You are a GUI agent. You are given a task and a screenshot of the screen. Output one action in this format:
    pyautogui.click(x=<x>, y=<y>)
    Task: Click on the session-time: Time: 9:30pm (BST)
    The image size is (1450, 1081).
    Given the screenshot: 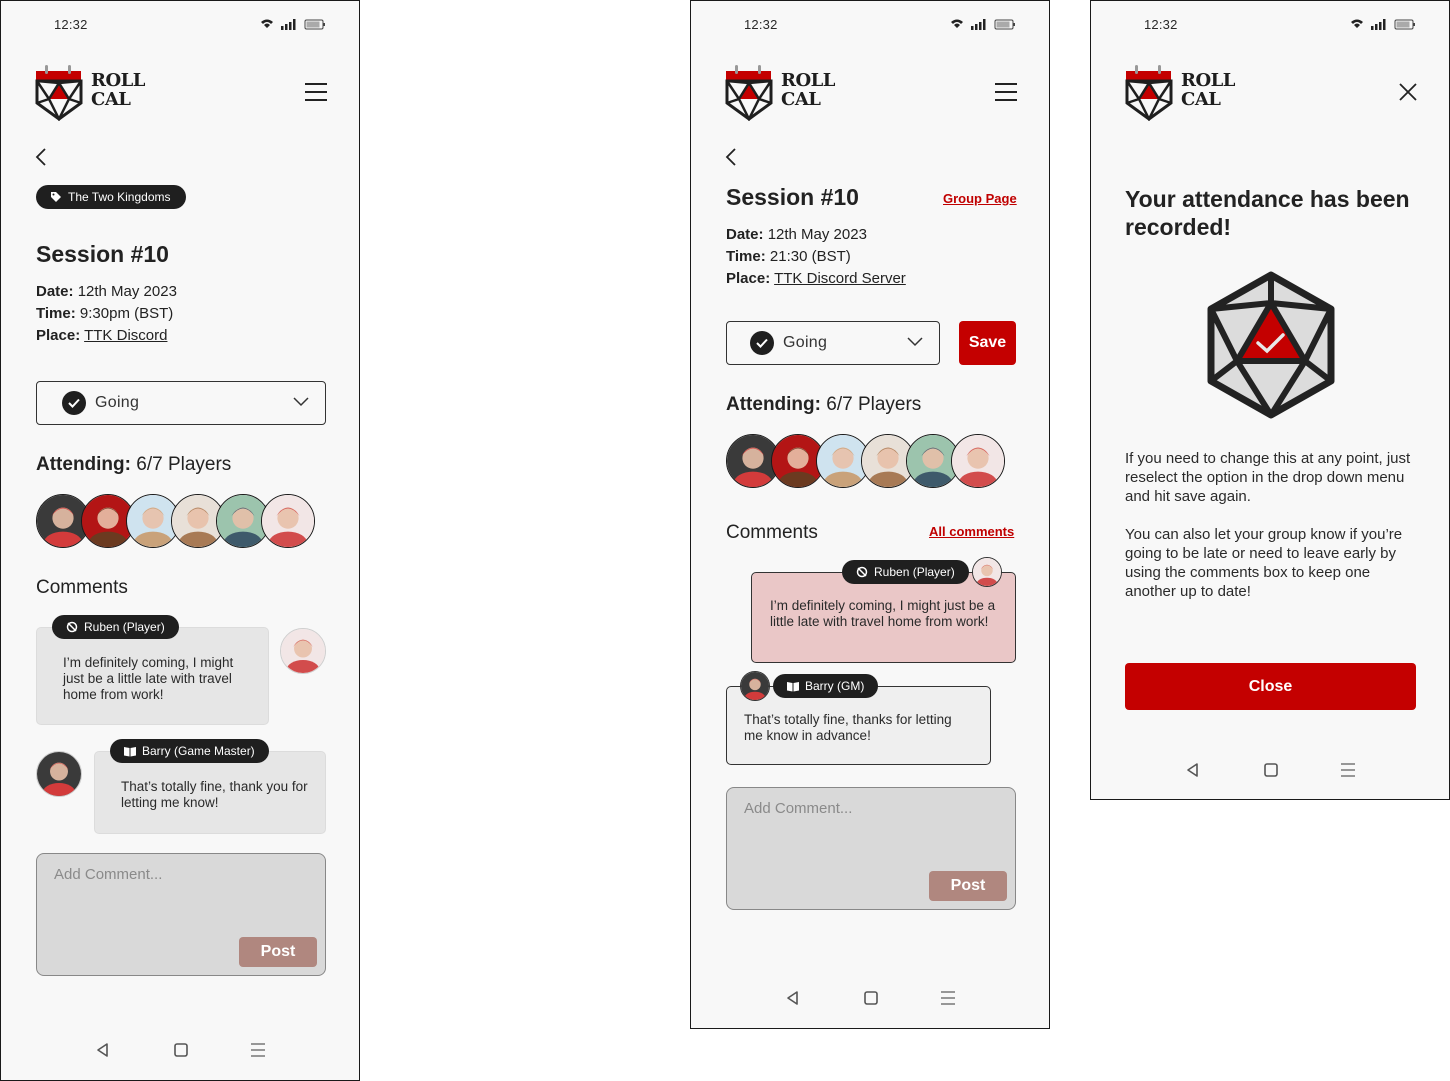 What is the action you would take?
    pyautogui.click(x=105, y=313)
    